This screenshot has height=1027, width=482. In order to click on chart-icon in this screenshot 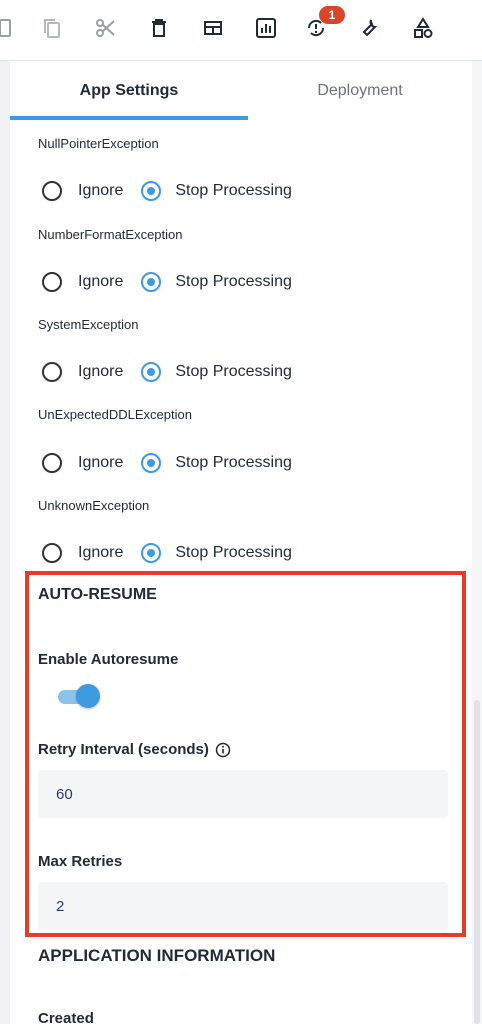, I will do `click(266, 28)`.